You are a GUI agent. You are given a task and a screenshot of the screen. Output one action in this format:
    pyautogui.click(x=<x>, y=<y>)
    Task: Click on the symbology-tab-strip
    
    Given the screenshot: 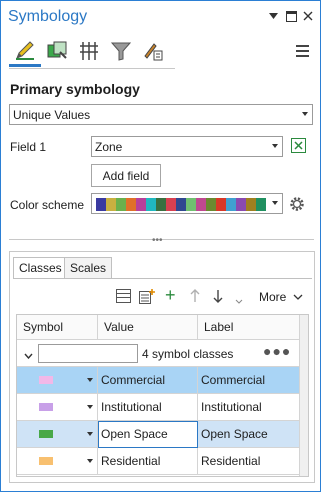 What is the action you would take?
    pyautogui.click(x=92, y=52)
    